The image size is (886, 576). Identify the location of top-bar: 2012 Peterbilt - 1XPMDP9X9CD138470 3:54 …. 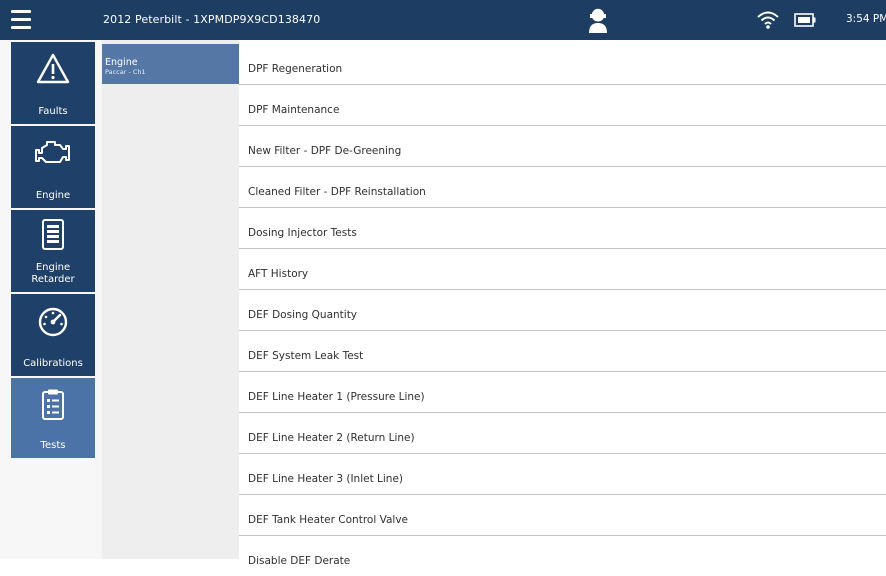
(443, 20).